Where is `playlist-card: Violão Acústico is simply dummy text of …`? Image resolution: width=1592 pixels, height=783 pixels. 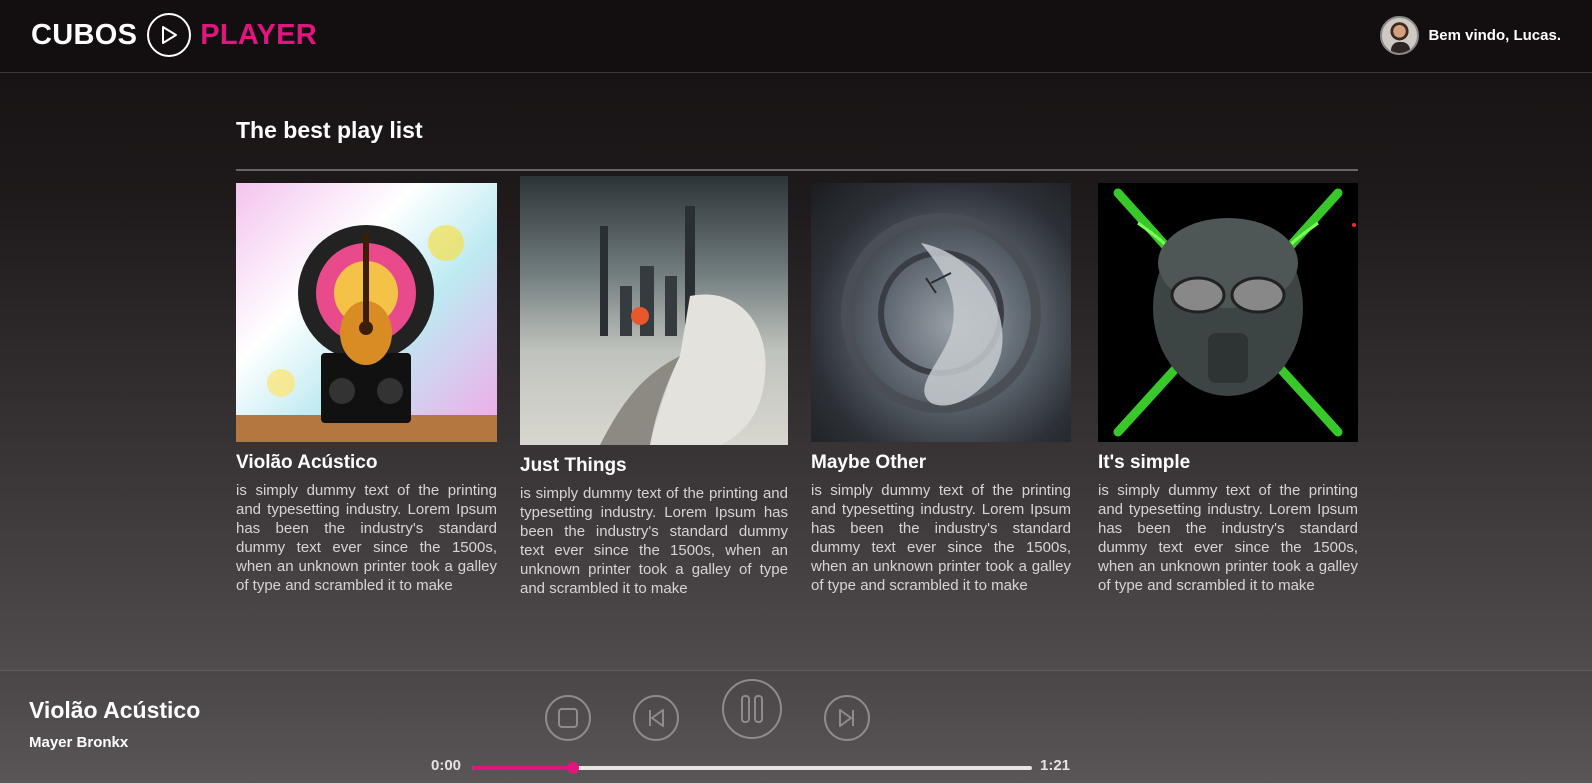 playlist-card: Violão Acústico is simply dummy text of … is located at coordinates (366, 389).